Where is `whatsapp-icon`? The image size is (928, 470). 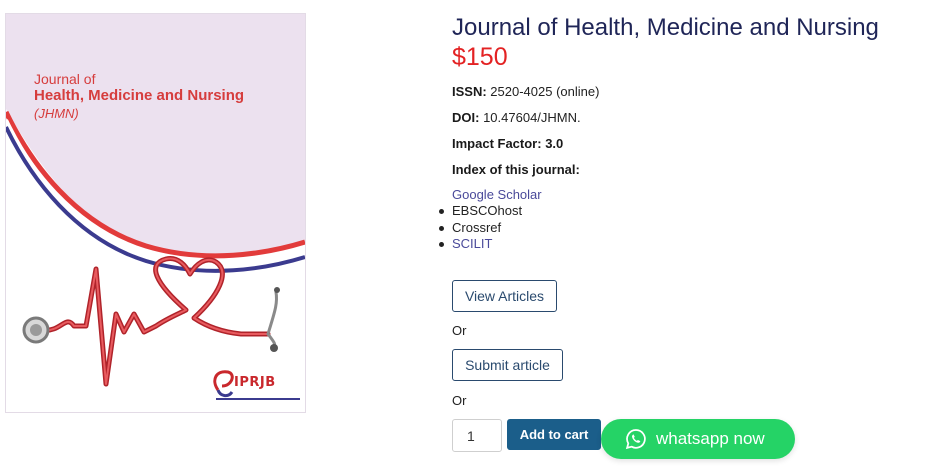 whatsapp-icon is located at coordinates (636, 439).